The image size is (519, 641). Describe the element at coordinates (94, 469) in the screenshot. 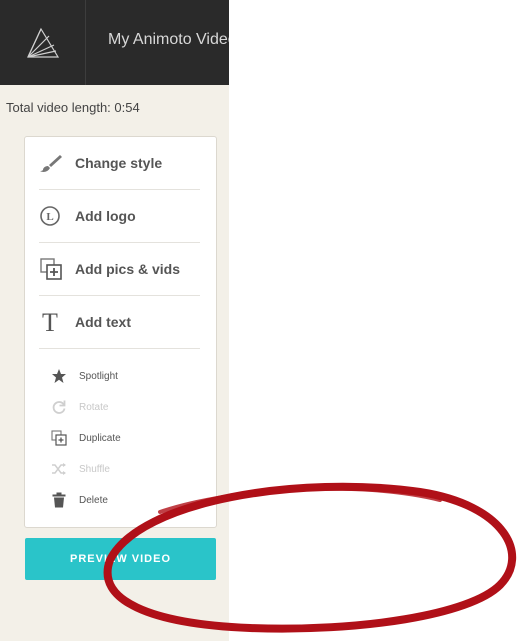

I see `shuffle-label: Shuffle` at that location.